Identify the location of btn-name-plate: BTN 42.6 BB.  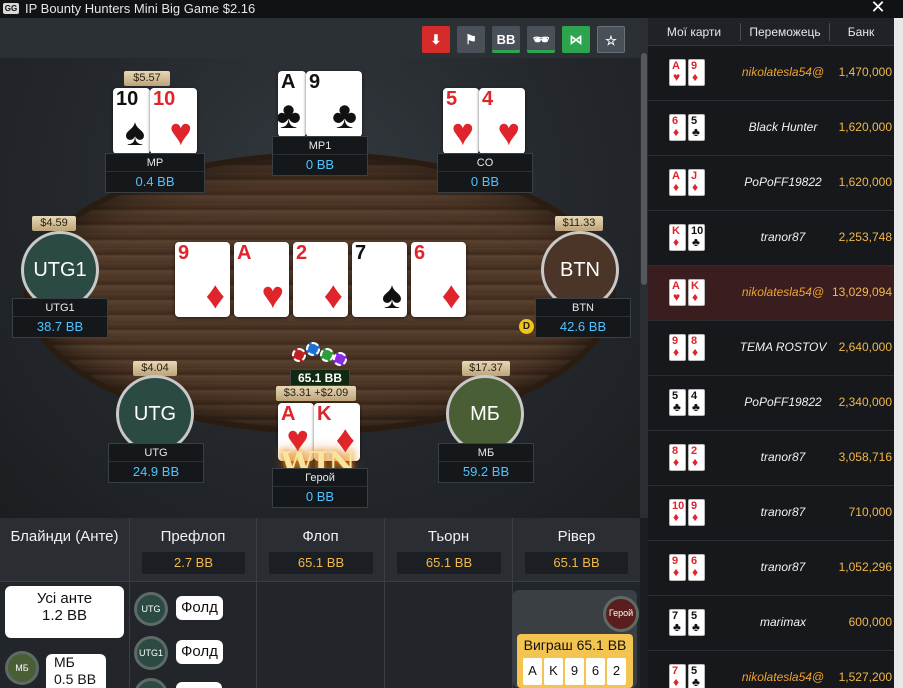
(583, 318).